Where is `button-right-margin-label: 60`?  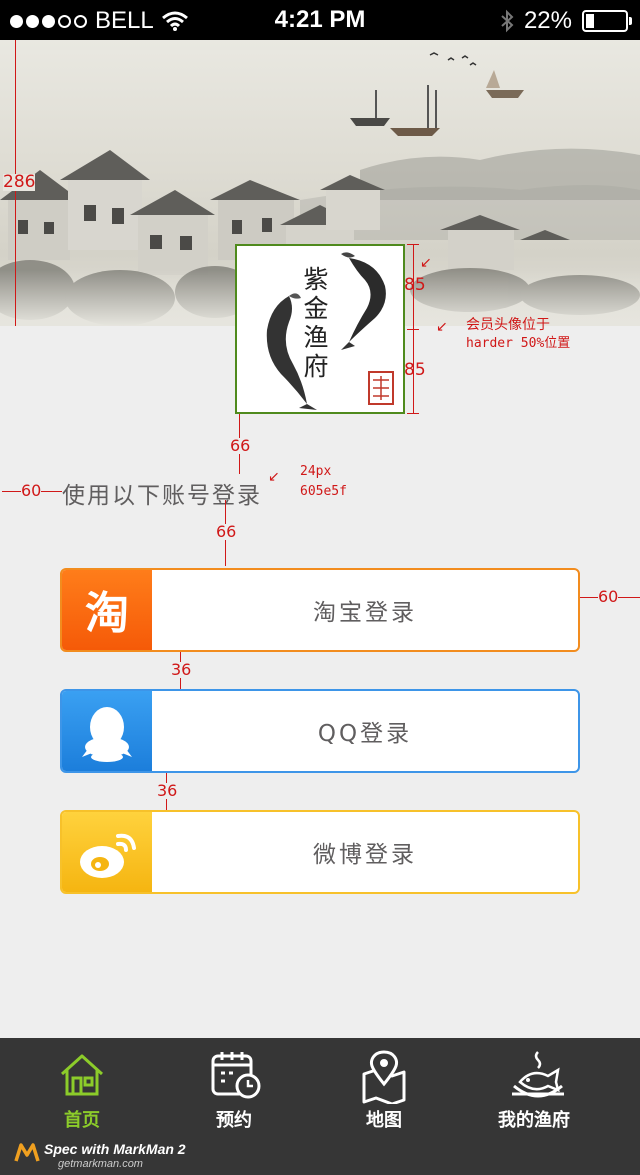
button-right-margin-label: 60 is located at coordinates (608, 596).